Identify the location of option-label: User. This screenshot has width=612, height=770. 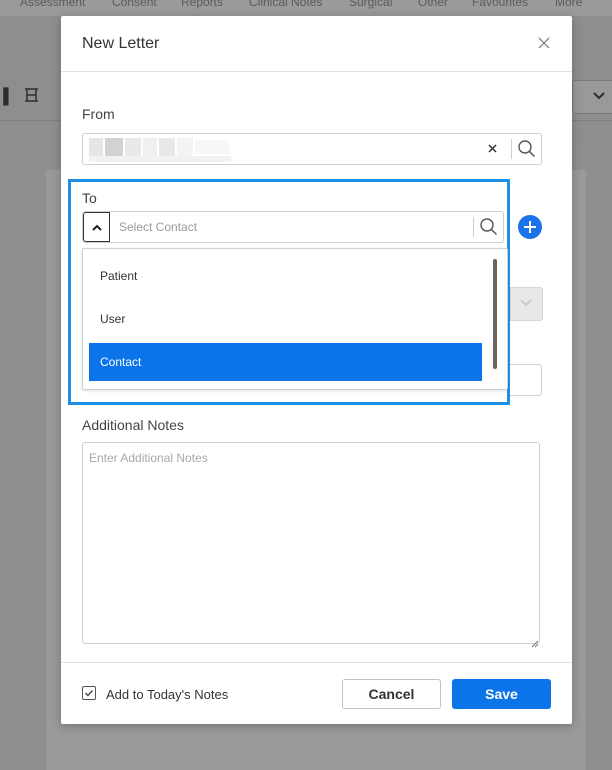
(113, 319).